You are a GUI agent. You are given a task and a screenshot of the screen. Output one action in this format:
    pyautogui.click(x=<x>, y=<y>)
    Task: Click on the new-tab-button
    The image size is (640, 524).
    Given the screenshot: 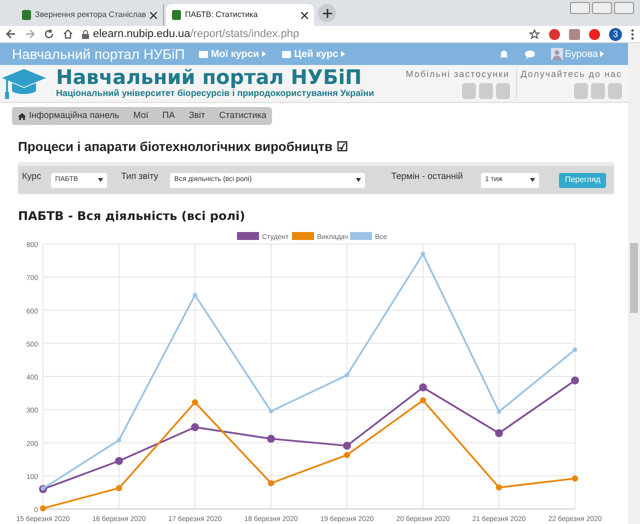 What is the action you would take?
    pyautogui.click(x=327, y=13)
    